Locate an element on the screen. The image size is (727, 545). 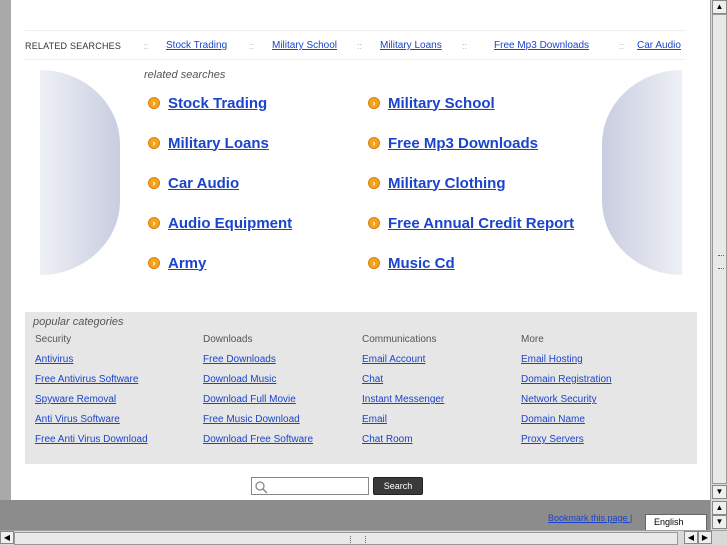
language-select: English is located at coordinates (676, 522).